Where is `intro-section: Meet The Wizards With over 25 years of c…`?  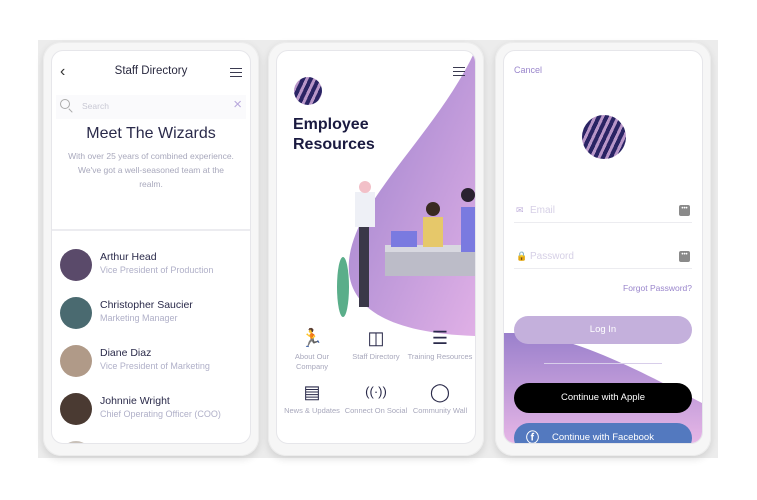
intro-section: Meet The Wizards With over 25 years of c… is located at coordinates (151, 176).